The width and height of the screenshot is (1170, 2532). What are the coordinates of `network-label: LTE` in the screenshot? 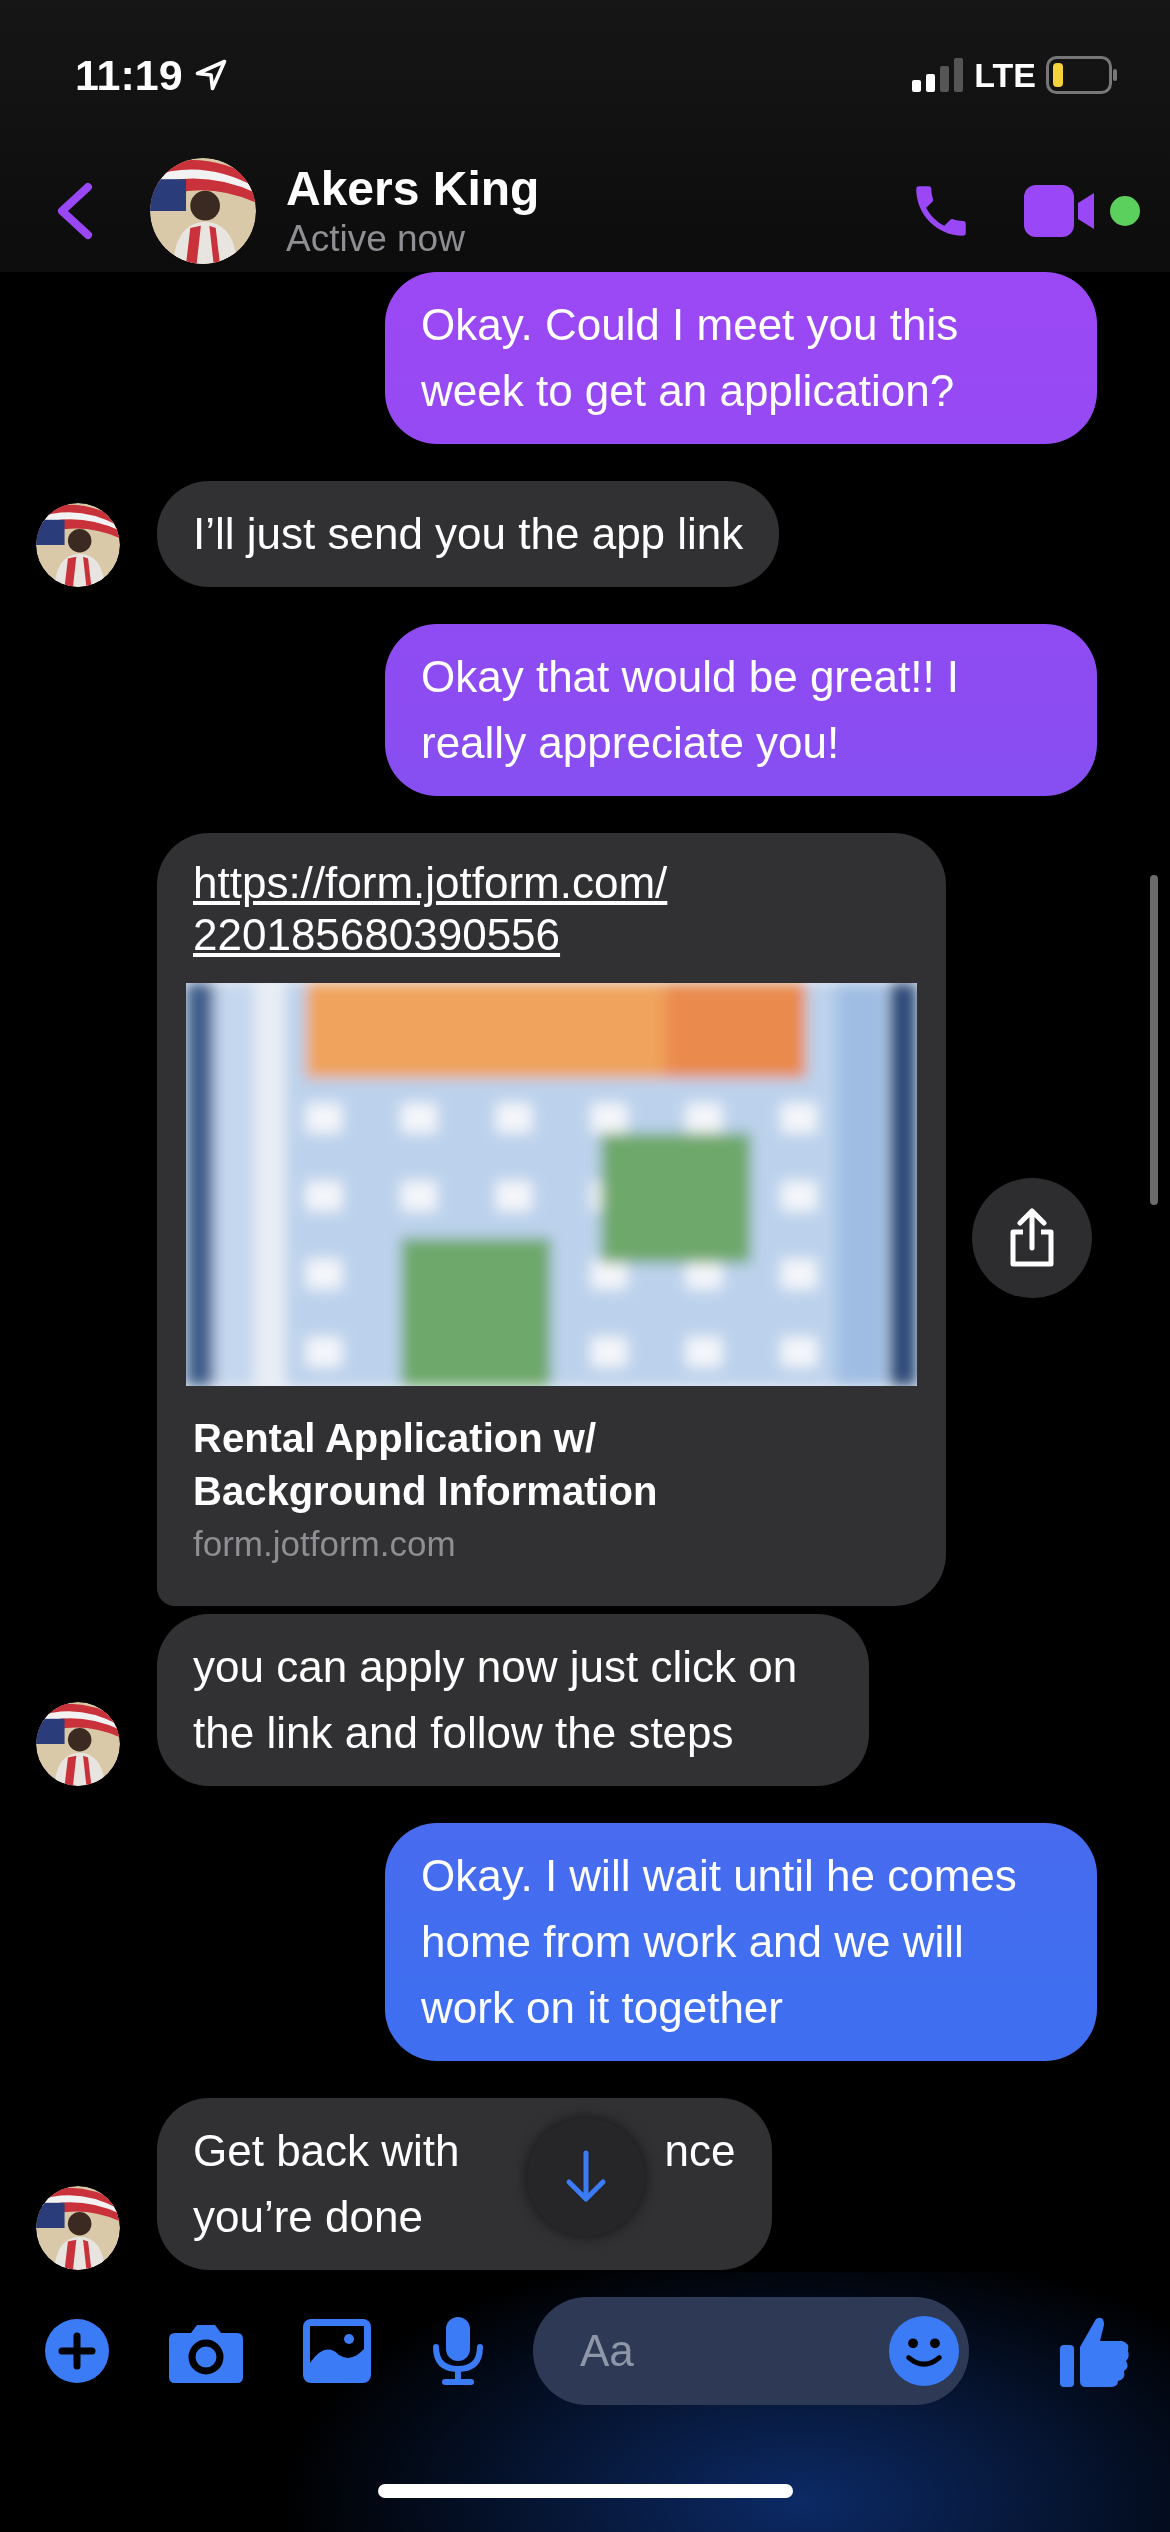 It's located at (1005, 75).